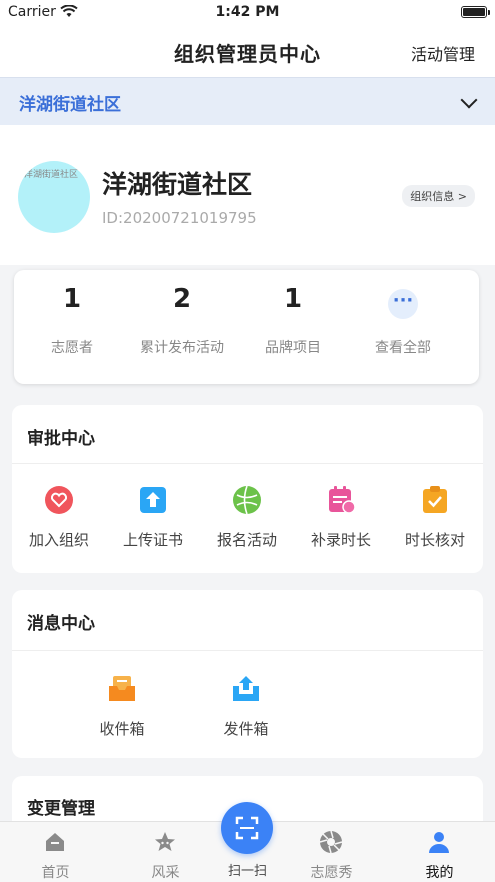 The image size is (495, 882). Describe the element at coordinates (58, 540) in the screenshot. I see `item-label: 加入组织` at that location.